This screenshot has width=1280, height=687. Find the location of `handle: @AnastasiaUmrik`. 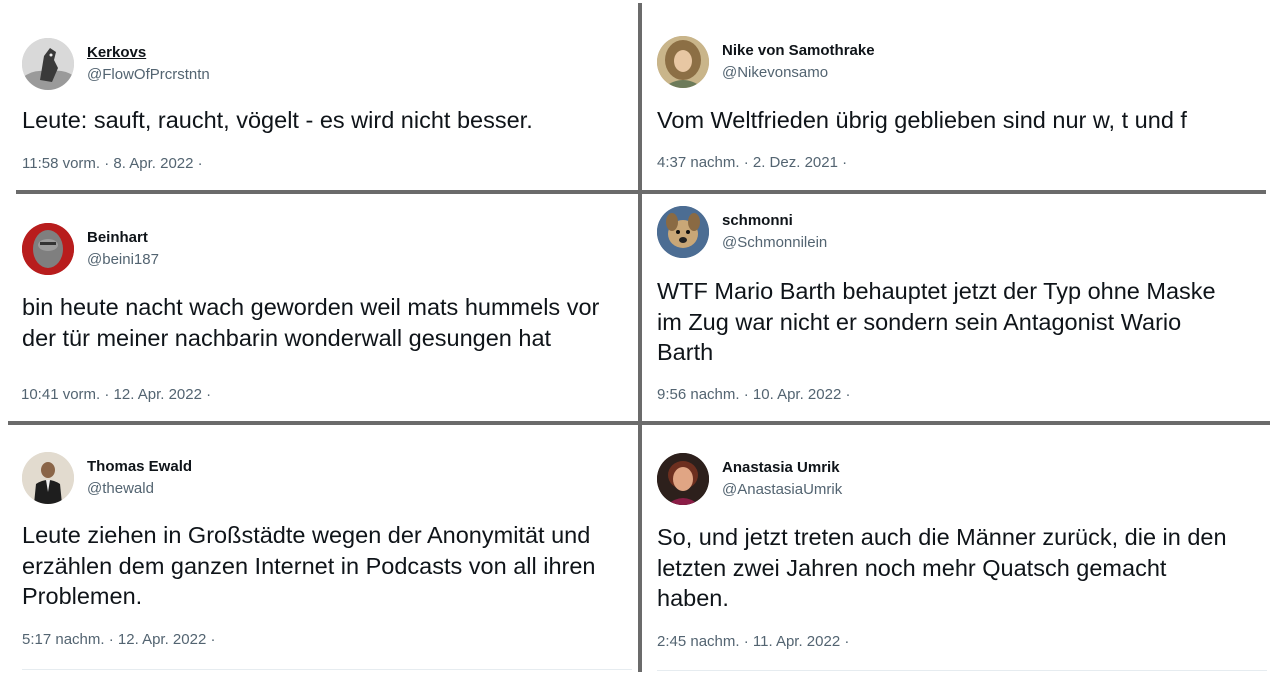

handle: @AnastasiaUmrik is located at coordinates (782, 490).